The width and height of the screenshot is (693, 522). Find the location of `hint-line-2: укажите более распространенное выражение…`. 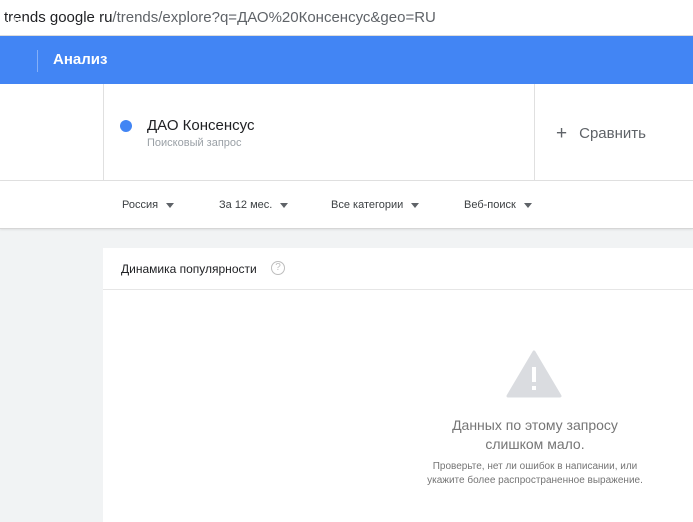

hint-line-2: укажите более распространенное выражение… is located at coordinates (535, 480).